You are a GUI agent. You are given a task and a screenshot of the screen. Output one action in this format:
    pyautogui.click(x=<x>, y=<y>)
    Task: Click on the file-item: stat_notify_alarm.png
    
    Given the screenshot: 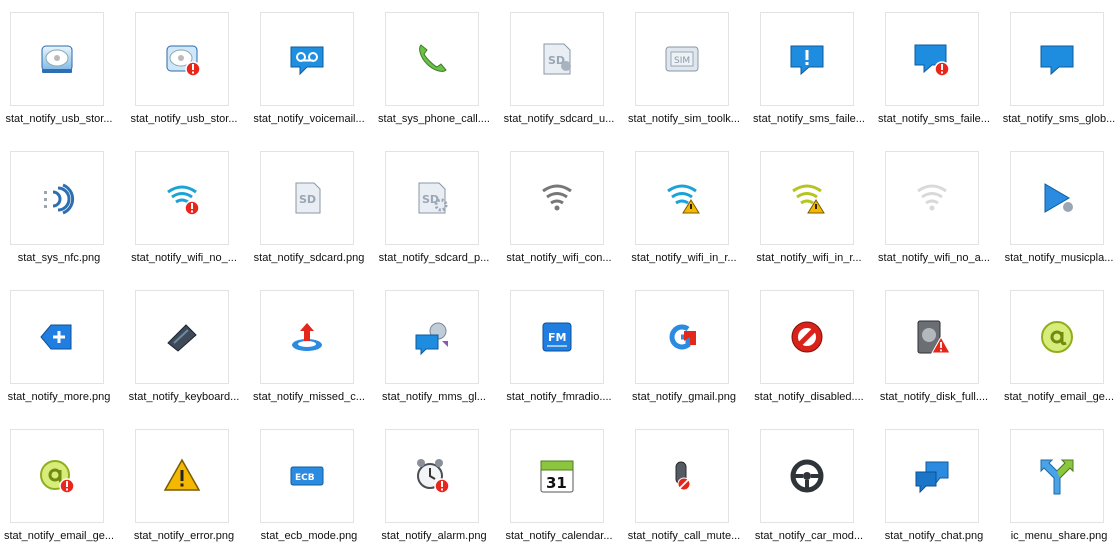 What is the action you would take?
    pyautogui.click(x=437, y=486)
    